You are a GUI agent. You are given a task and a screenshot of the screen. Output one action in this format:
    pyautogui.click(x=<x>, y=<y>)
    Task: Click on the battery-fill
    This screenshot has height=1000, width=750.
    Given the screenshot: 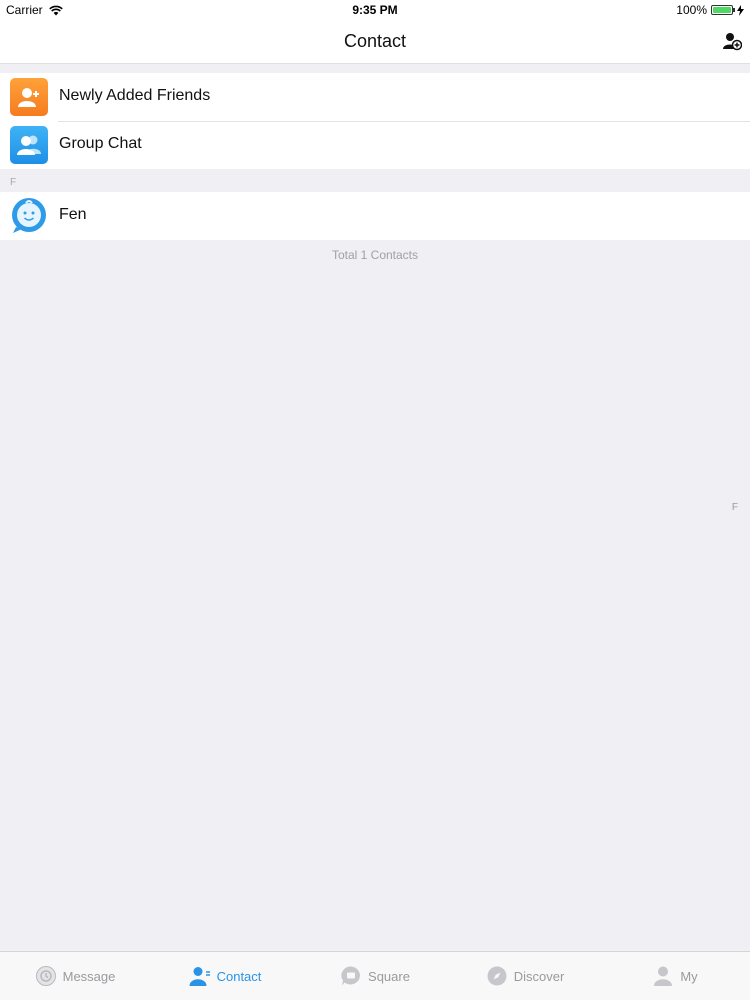 What is the action you would take?
    pyautogui.click(x=722, y=10)
    